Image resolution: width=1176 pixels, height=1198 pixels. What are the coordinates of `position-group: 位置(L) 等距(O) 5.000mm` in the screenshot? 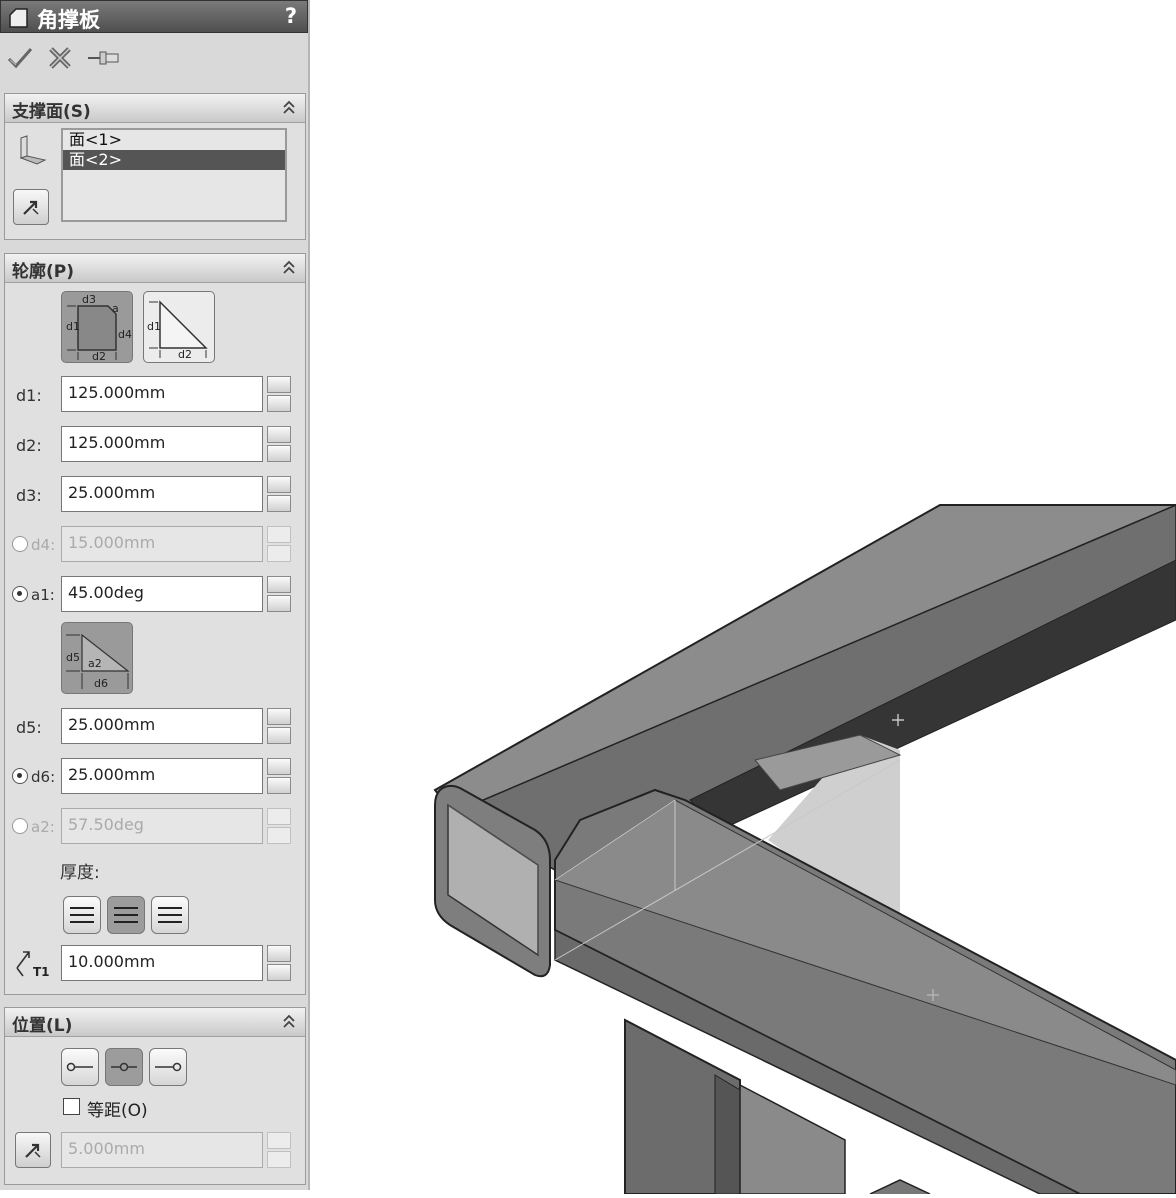 It's located at (155, 1096).